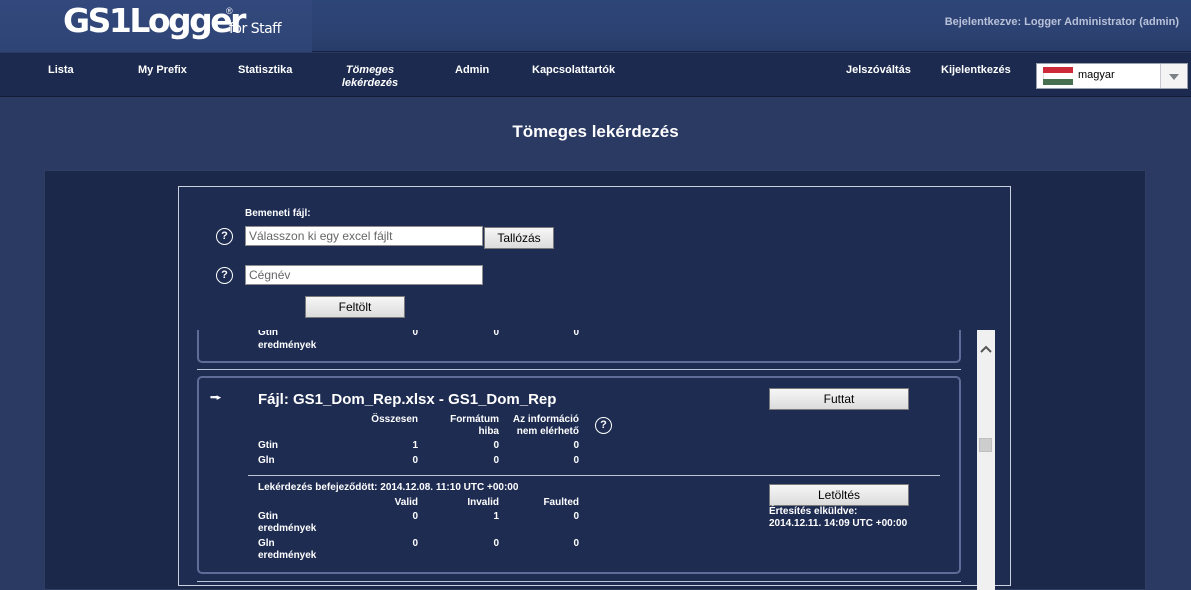  What do you see at coordinates (394, 419) in the screenshot?
I see `column-header-total: Összesen` at bounding box center [394, 419].